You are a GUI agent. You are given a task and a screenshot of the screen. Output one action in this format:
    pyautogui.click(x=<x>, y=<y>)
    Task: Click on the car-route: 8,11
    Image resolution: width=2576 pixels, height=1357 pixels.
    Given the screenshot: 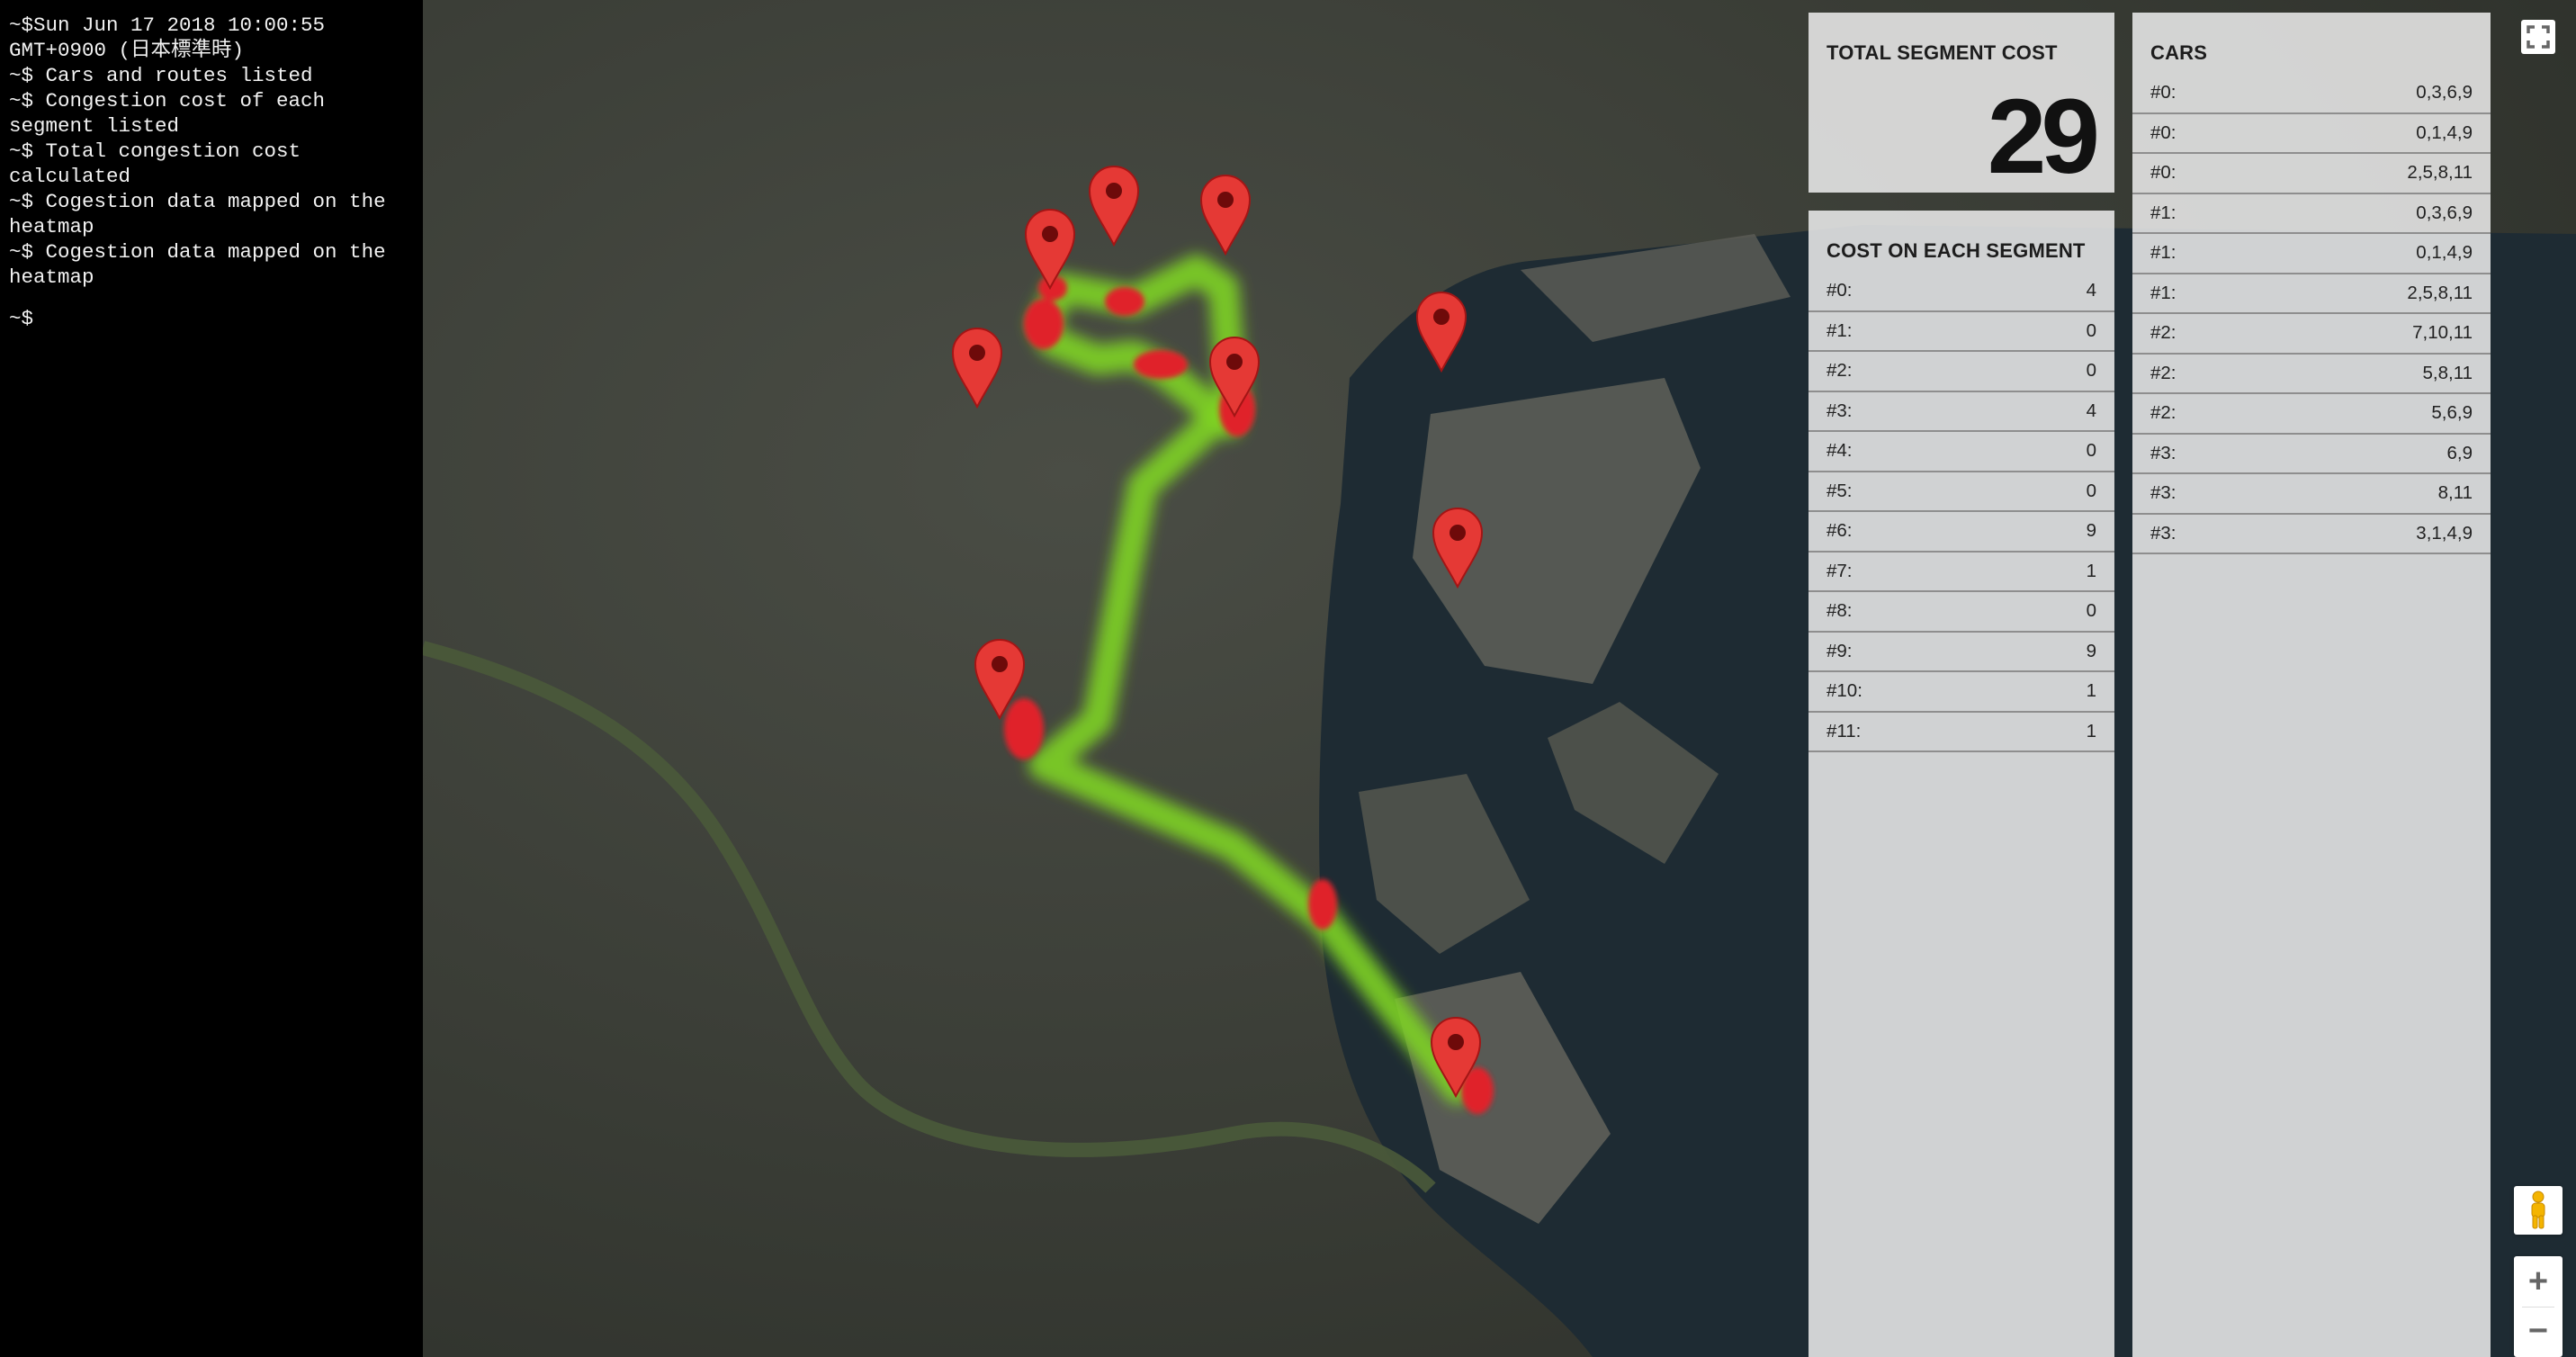 What is the action you would take?
    pyautogui.click(x=2455, y=493)
    